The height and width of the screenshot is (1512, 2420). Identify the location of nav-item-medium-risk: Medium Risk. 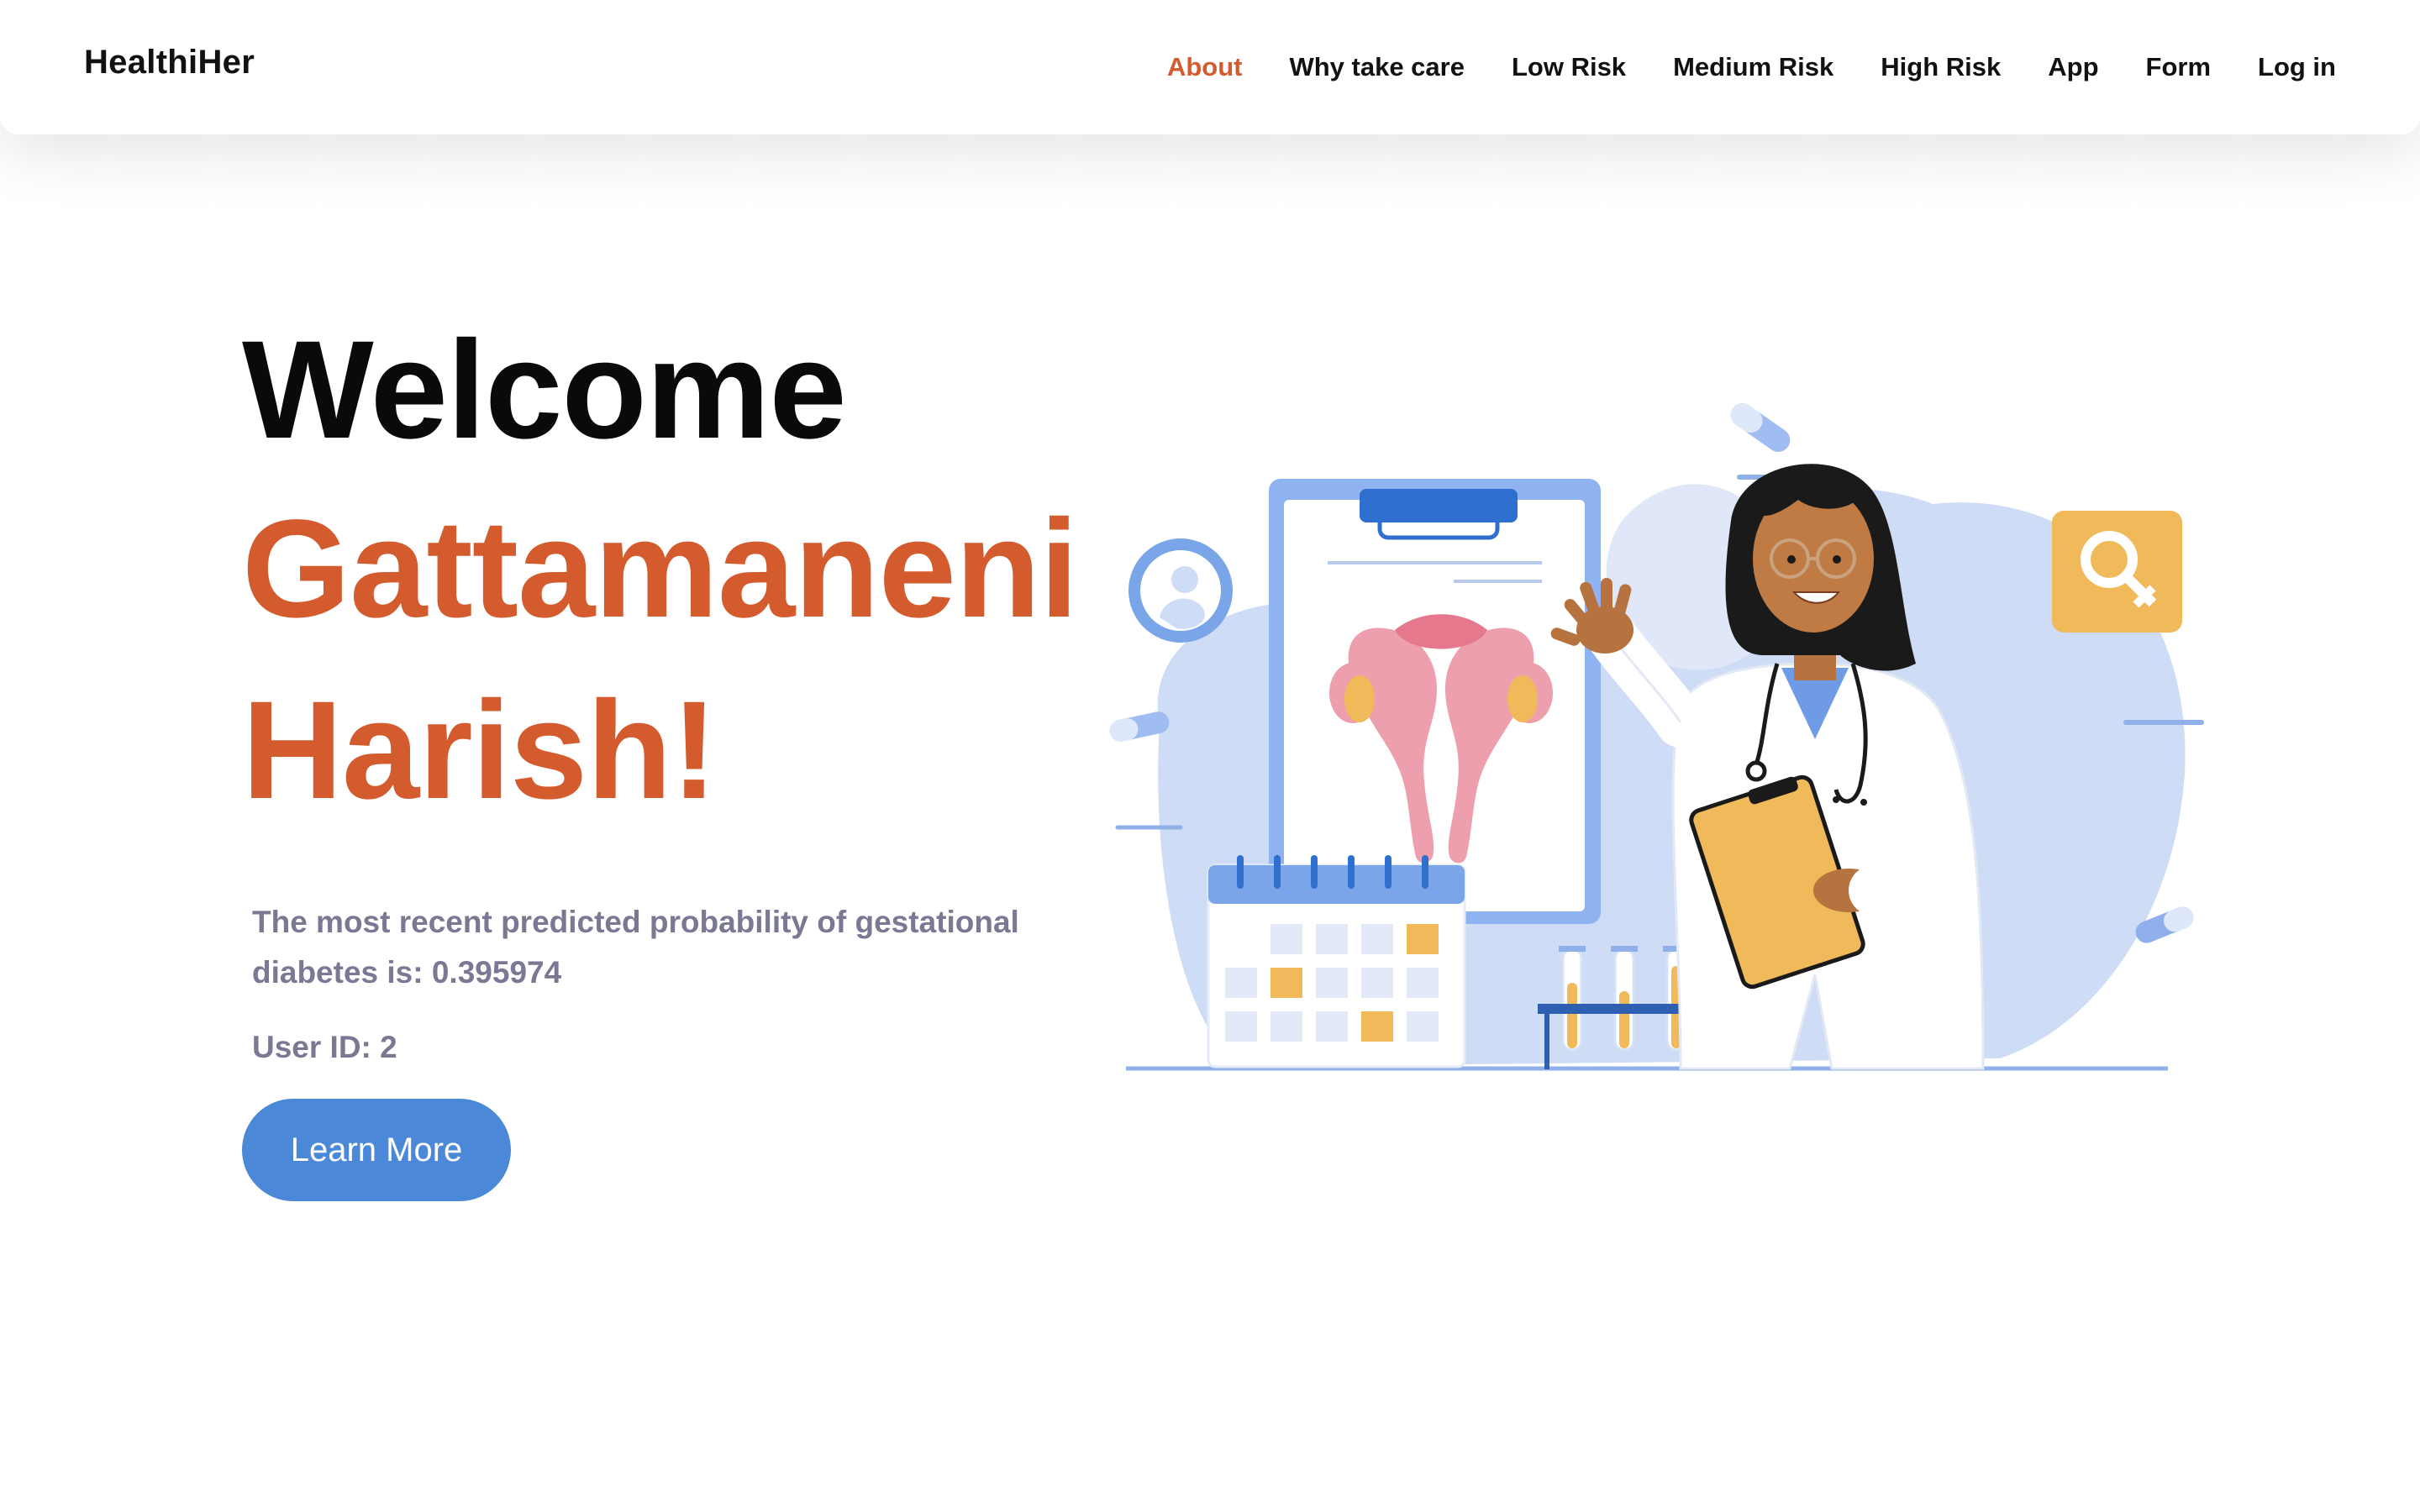
(1753, 67).